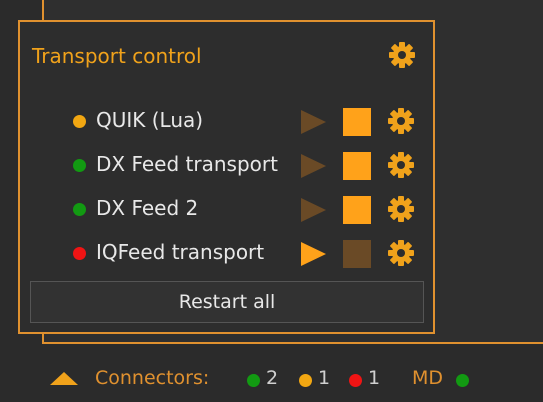 The image size is (543, 402). I want to click on md-status-dot, so click(462, 380).